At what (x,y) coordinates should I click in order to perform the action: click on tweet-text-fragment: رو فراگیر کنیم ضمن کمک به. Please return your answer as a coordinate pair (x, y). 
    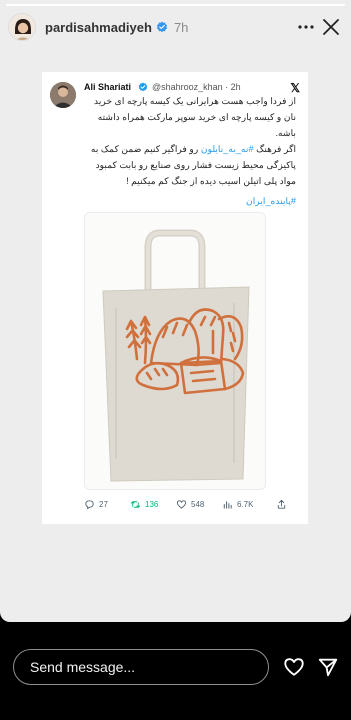
    Looking at the image, I should click on (145, 149).